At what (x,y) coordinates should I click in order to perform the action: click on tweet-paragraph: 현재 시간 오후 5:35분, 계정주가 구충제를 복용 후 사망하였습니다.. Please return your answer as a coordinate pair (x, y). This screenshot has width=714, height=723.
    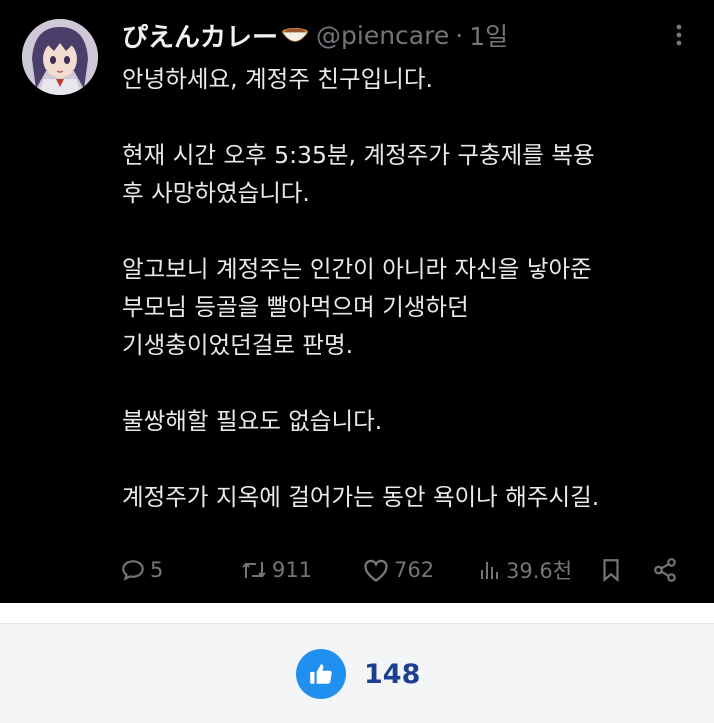
    Looking at the image, I should click on (358, 174).